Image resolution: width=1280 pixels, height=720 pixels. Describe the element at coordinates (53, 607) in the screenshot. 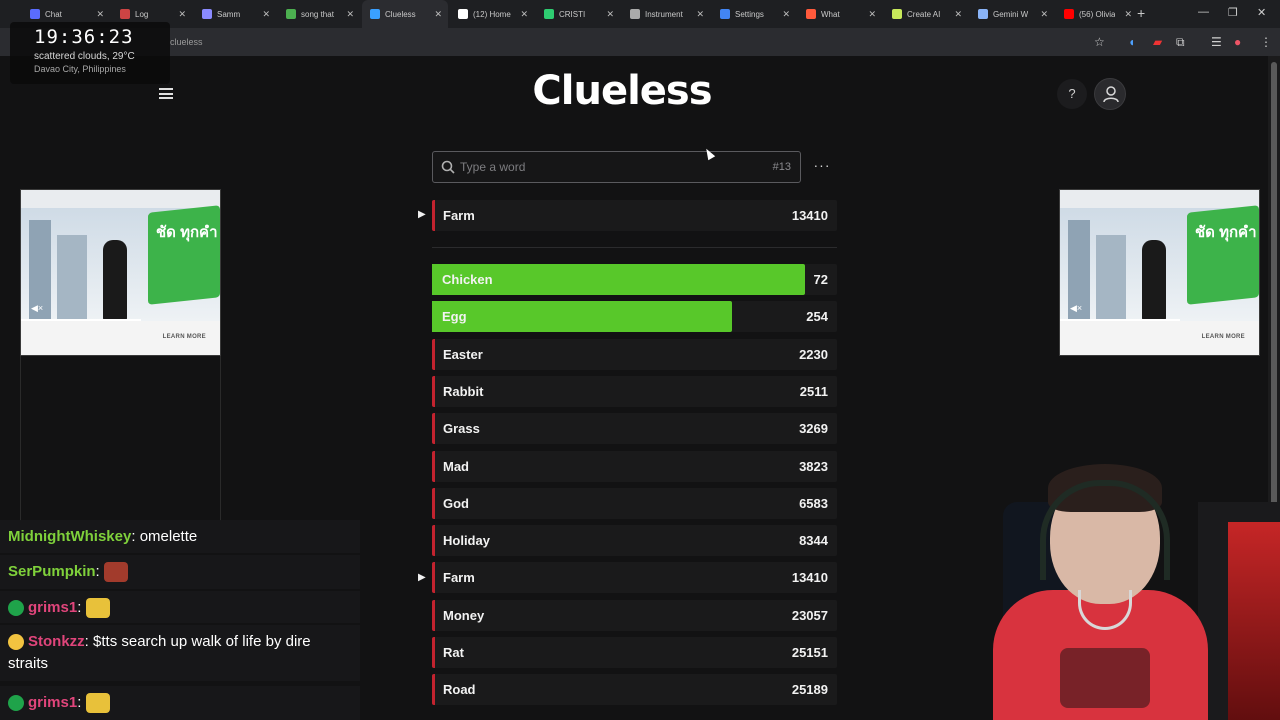

I see `chat-username: grims1` at that location.